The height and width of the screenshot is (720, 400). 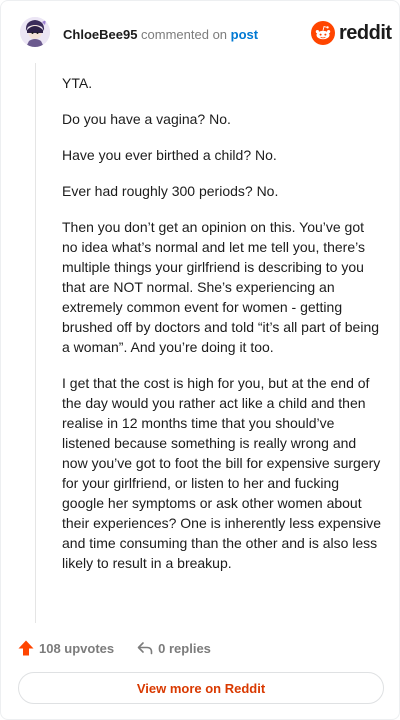 What do you see at coordinates (77, 83) in the screenshot?
I see `comment-paragraph: YTA.` at bounding box center [77, 83].